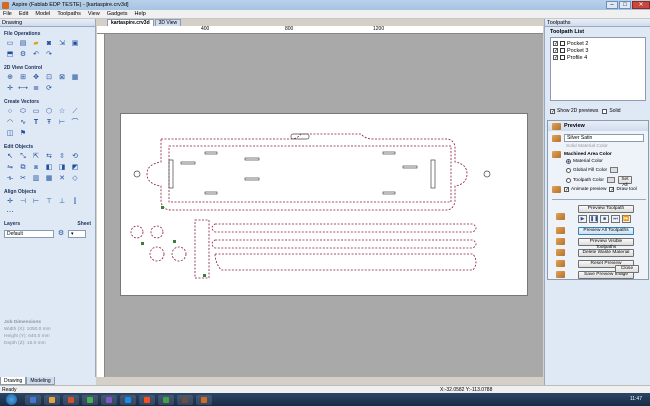  I want to click on show-2d-previews-checkbox: ✓, so click(552, 111).